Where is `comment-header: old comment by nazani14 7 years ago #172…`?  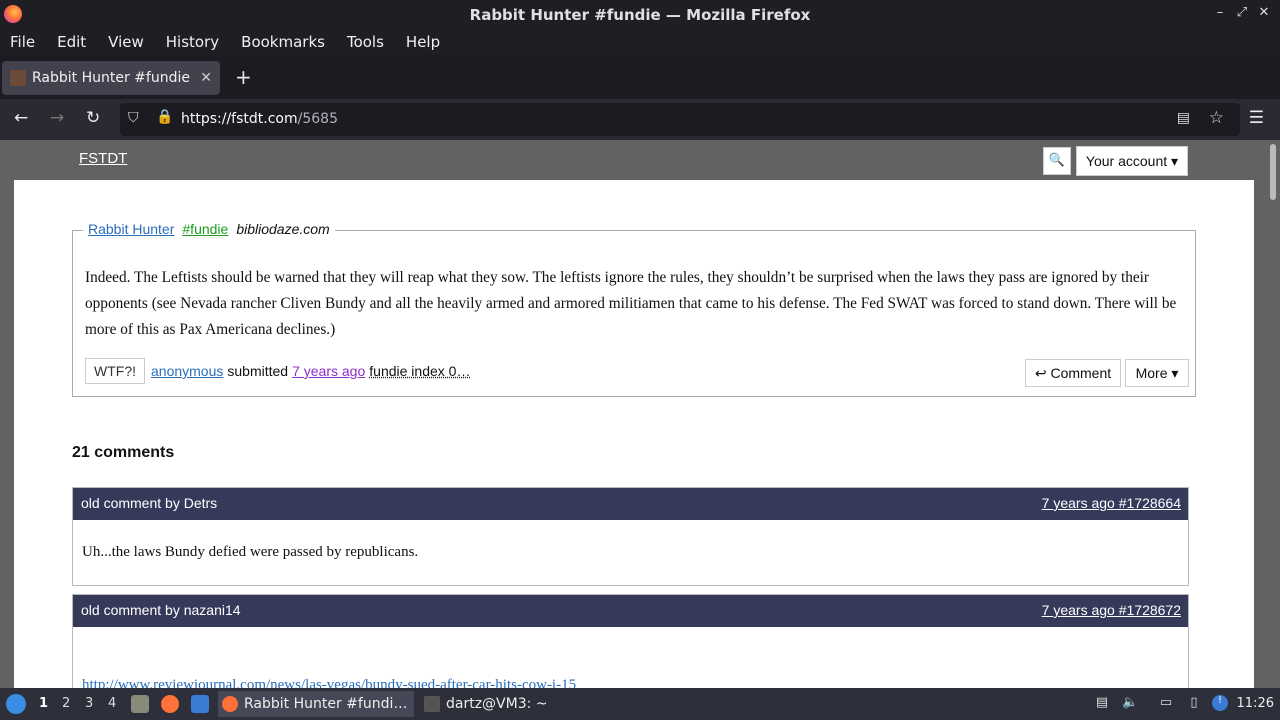 comment-header: old comment by nazani14 7 years ago #172… is located at coordinates (630, 611).